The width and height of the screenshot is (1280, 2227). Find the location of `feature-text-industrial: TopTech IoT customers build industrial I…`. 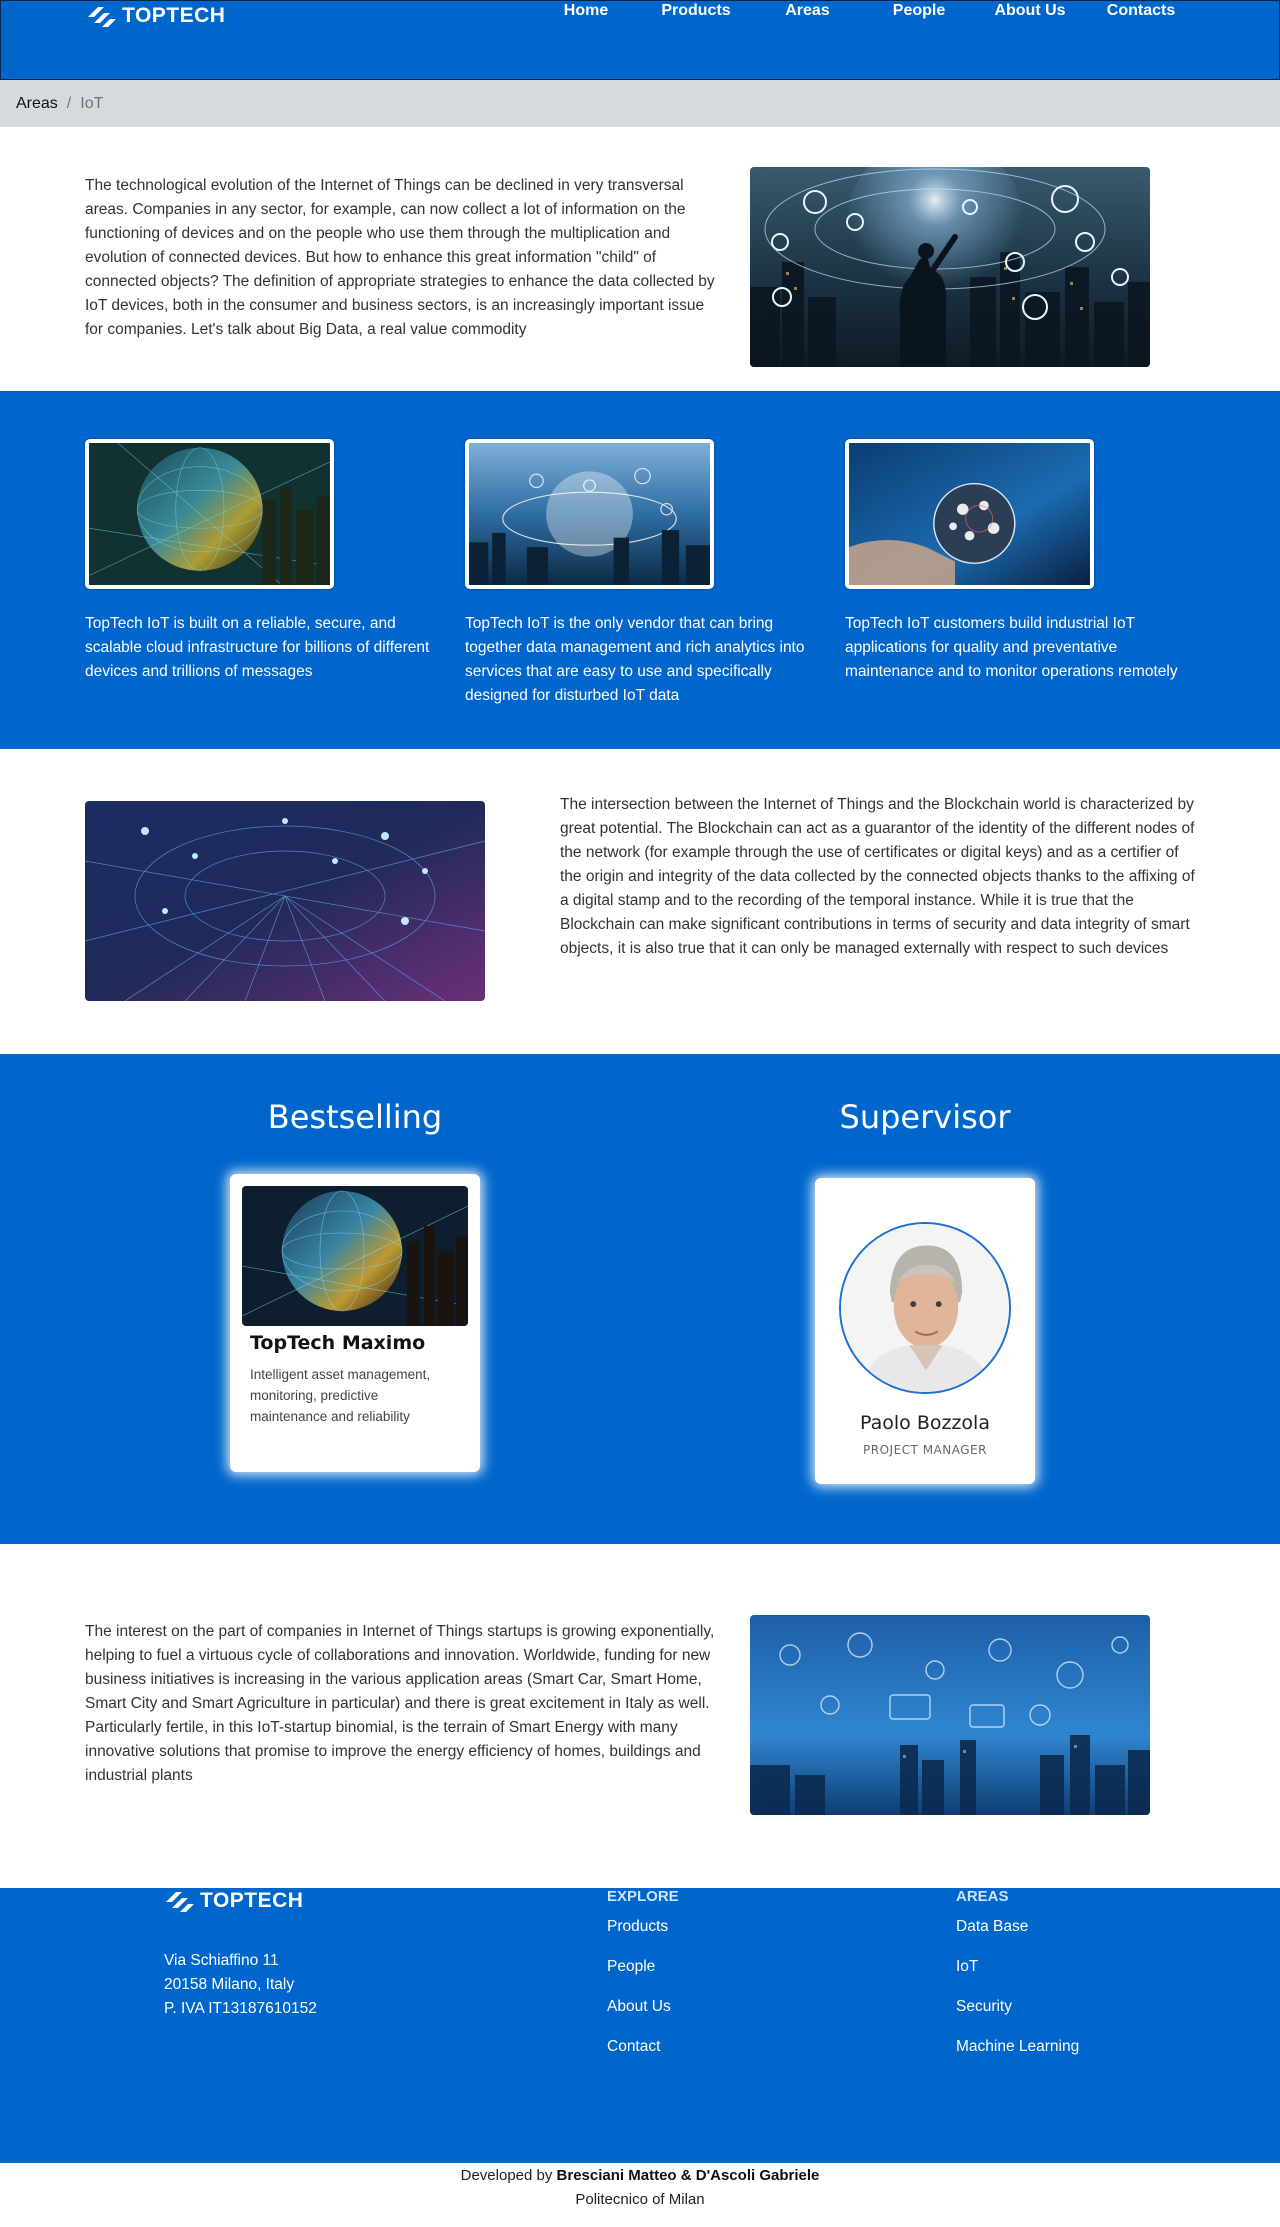

feature-text-industrial: TopTech IoT customers build industrial I… is located at coordinates (1011, 647).